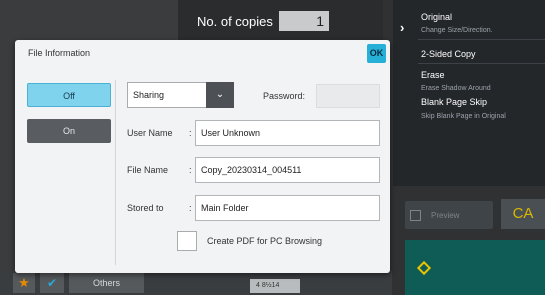 The height and width of the screenshot is (295, 545). What do you see at coordinates (24, 283) in the screenshot?
I see `star-icon: ★` at bounding box center [24, 283].